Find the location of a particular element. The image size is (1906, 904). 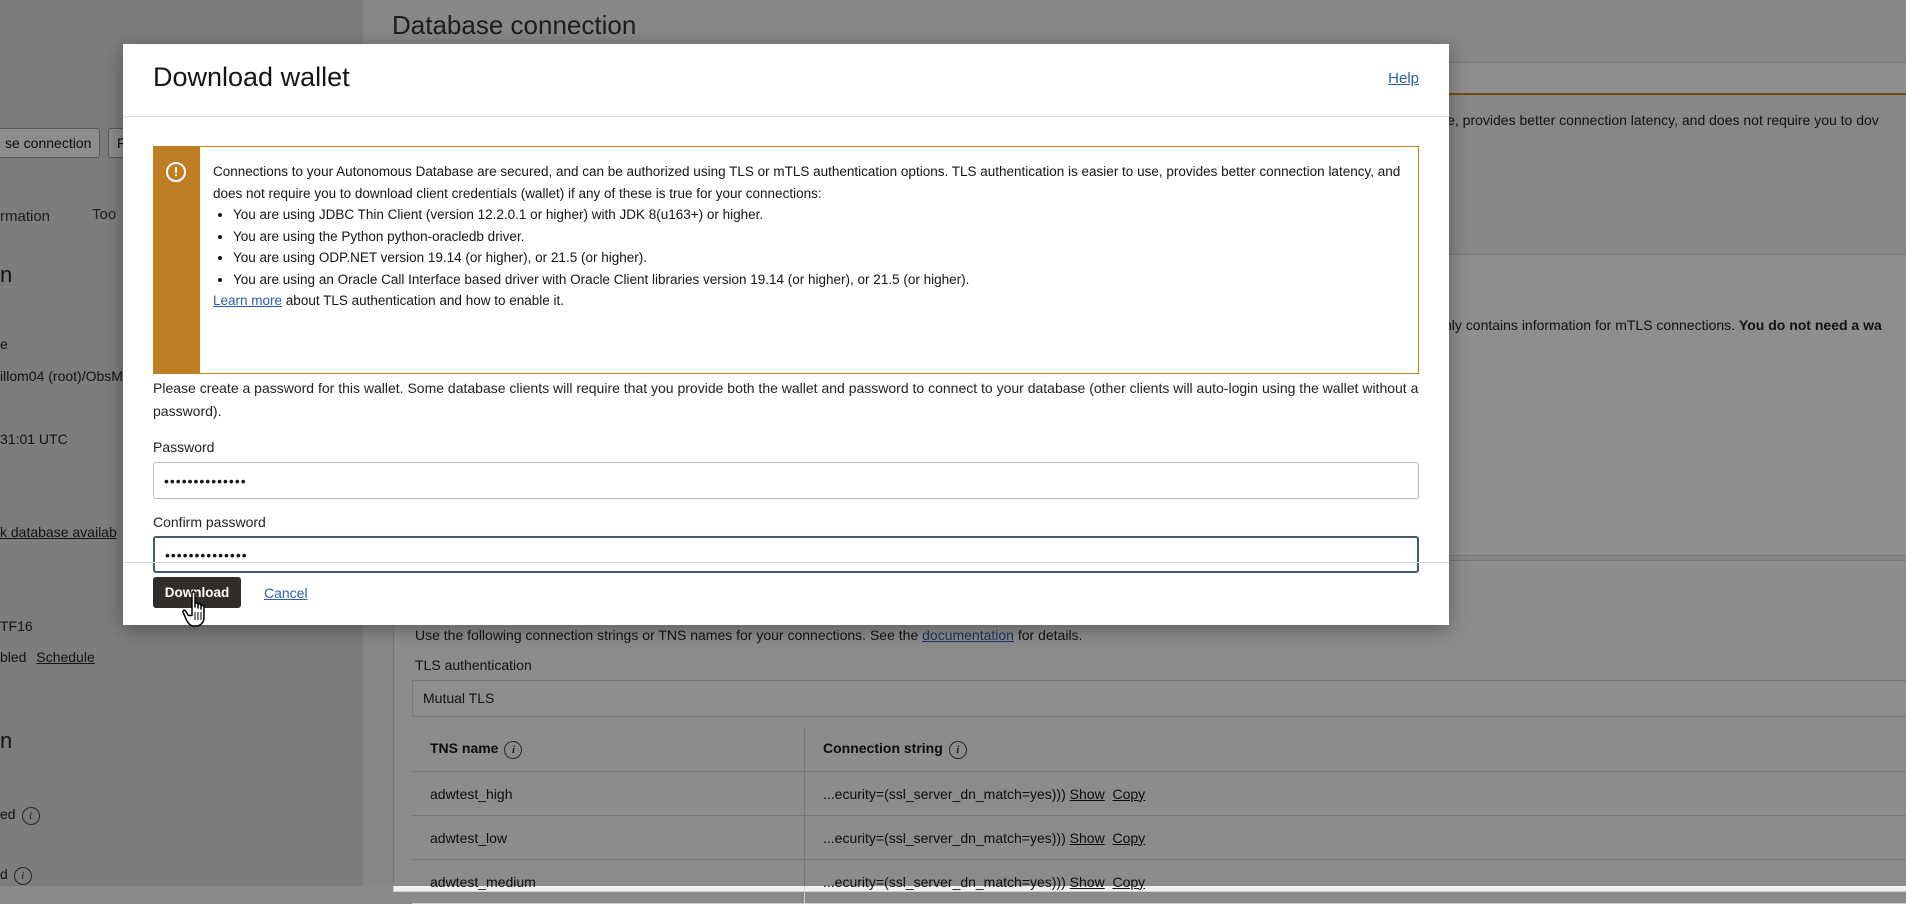

dialog-header: Download wallet Help is located at coordinates (786, 80).